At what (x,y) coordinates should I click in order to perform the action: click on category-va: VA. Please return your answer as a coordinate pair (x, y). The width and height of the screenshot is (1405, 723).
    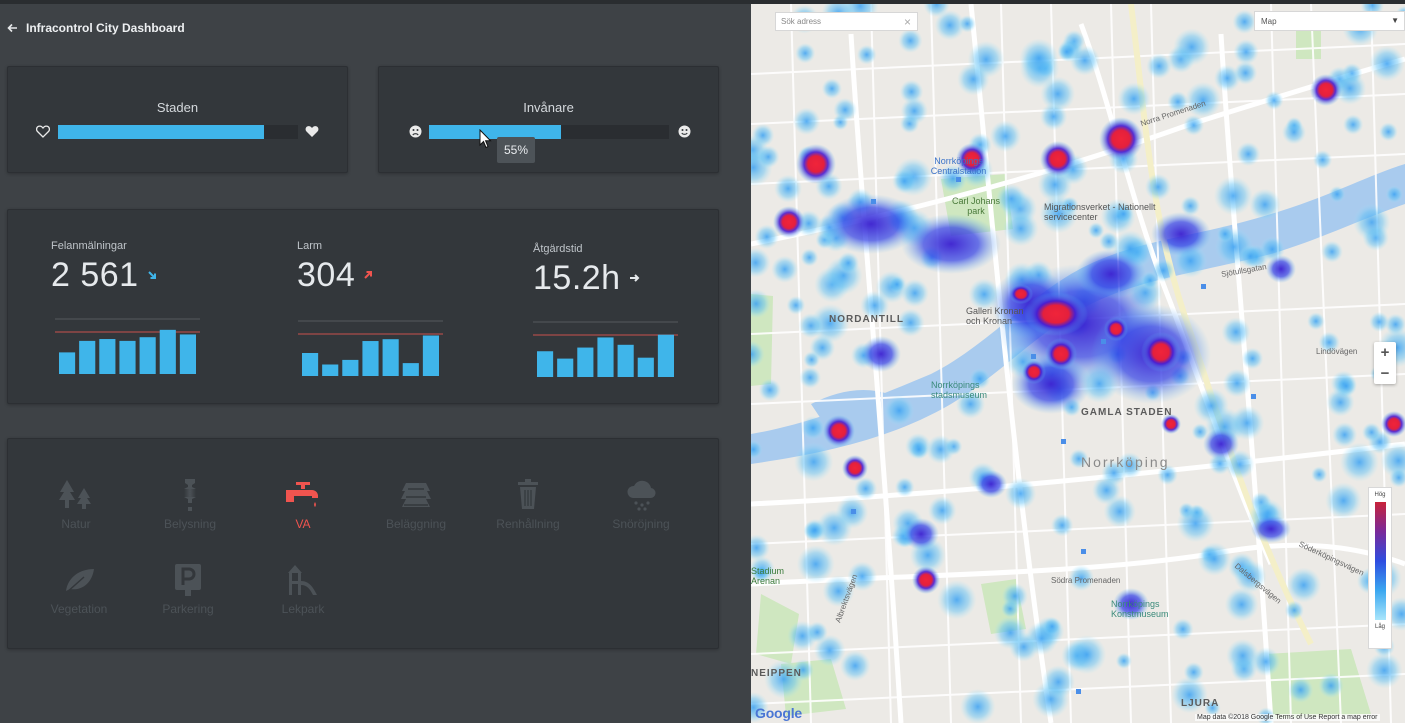
    Looking at the image, I should click on (303, 503).